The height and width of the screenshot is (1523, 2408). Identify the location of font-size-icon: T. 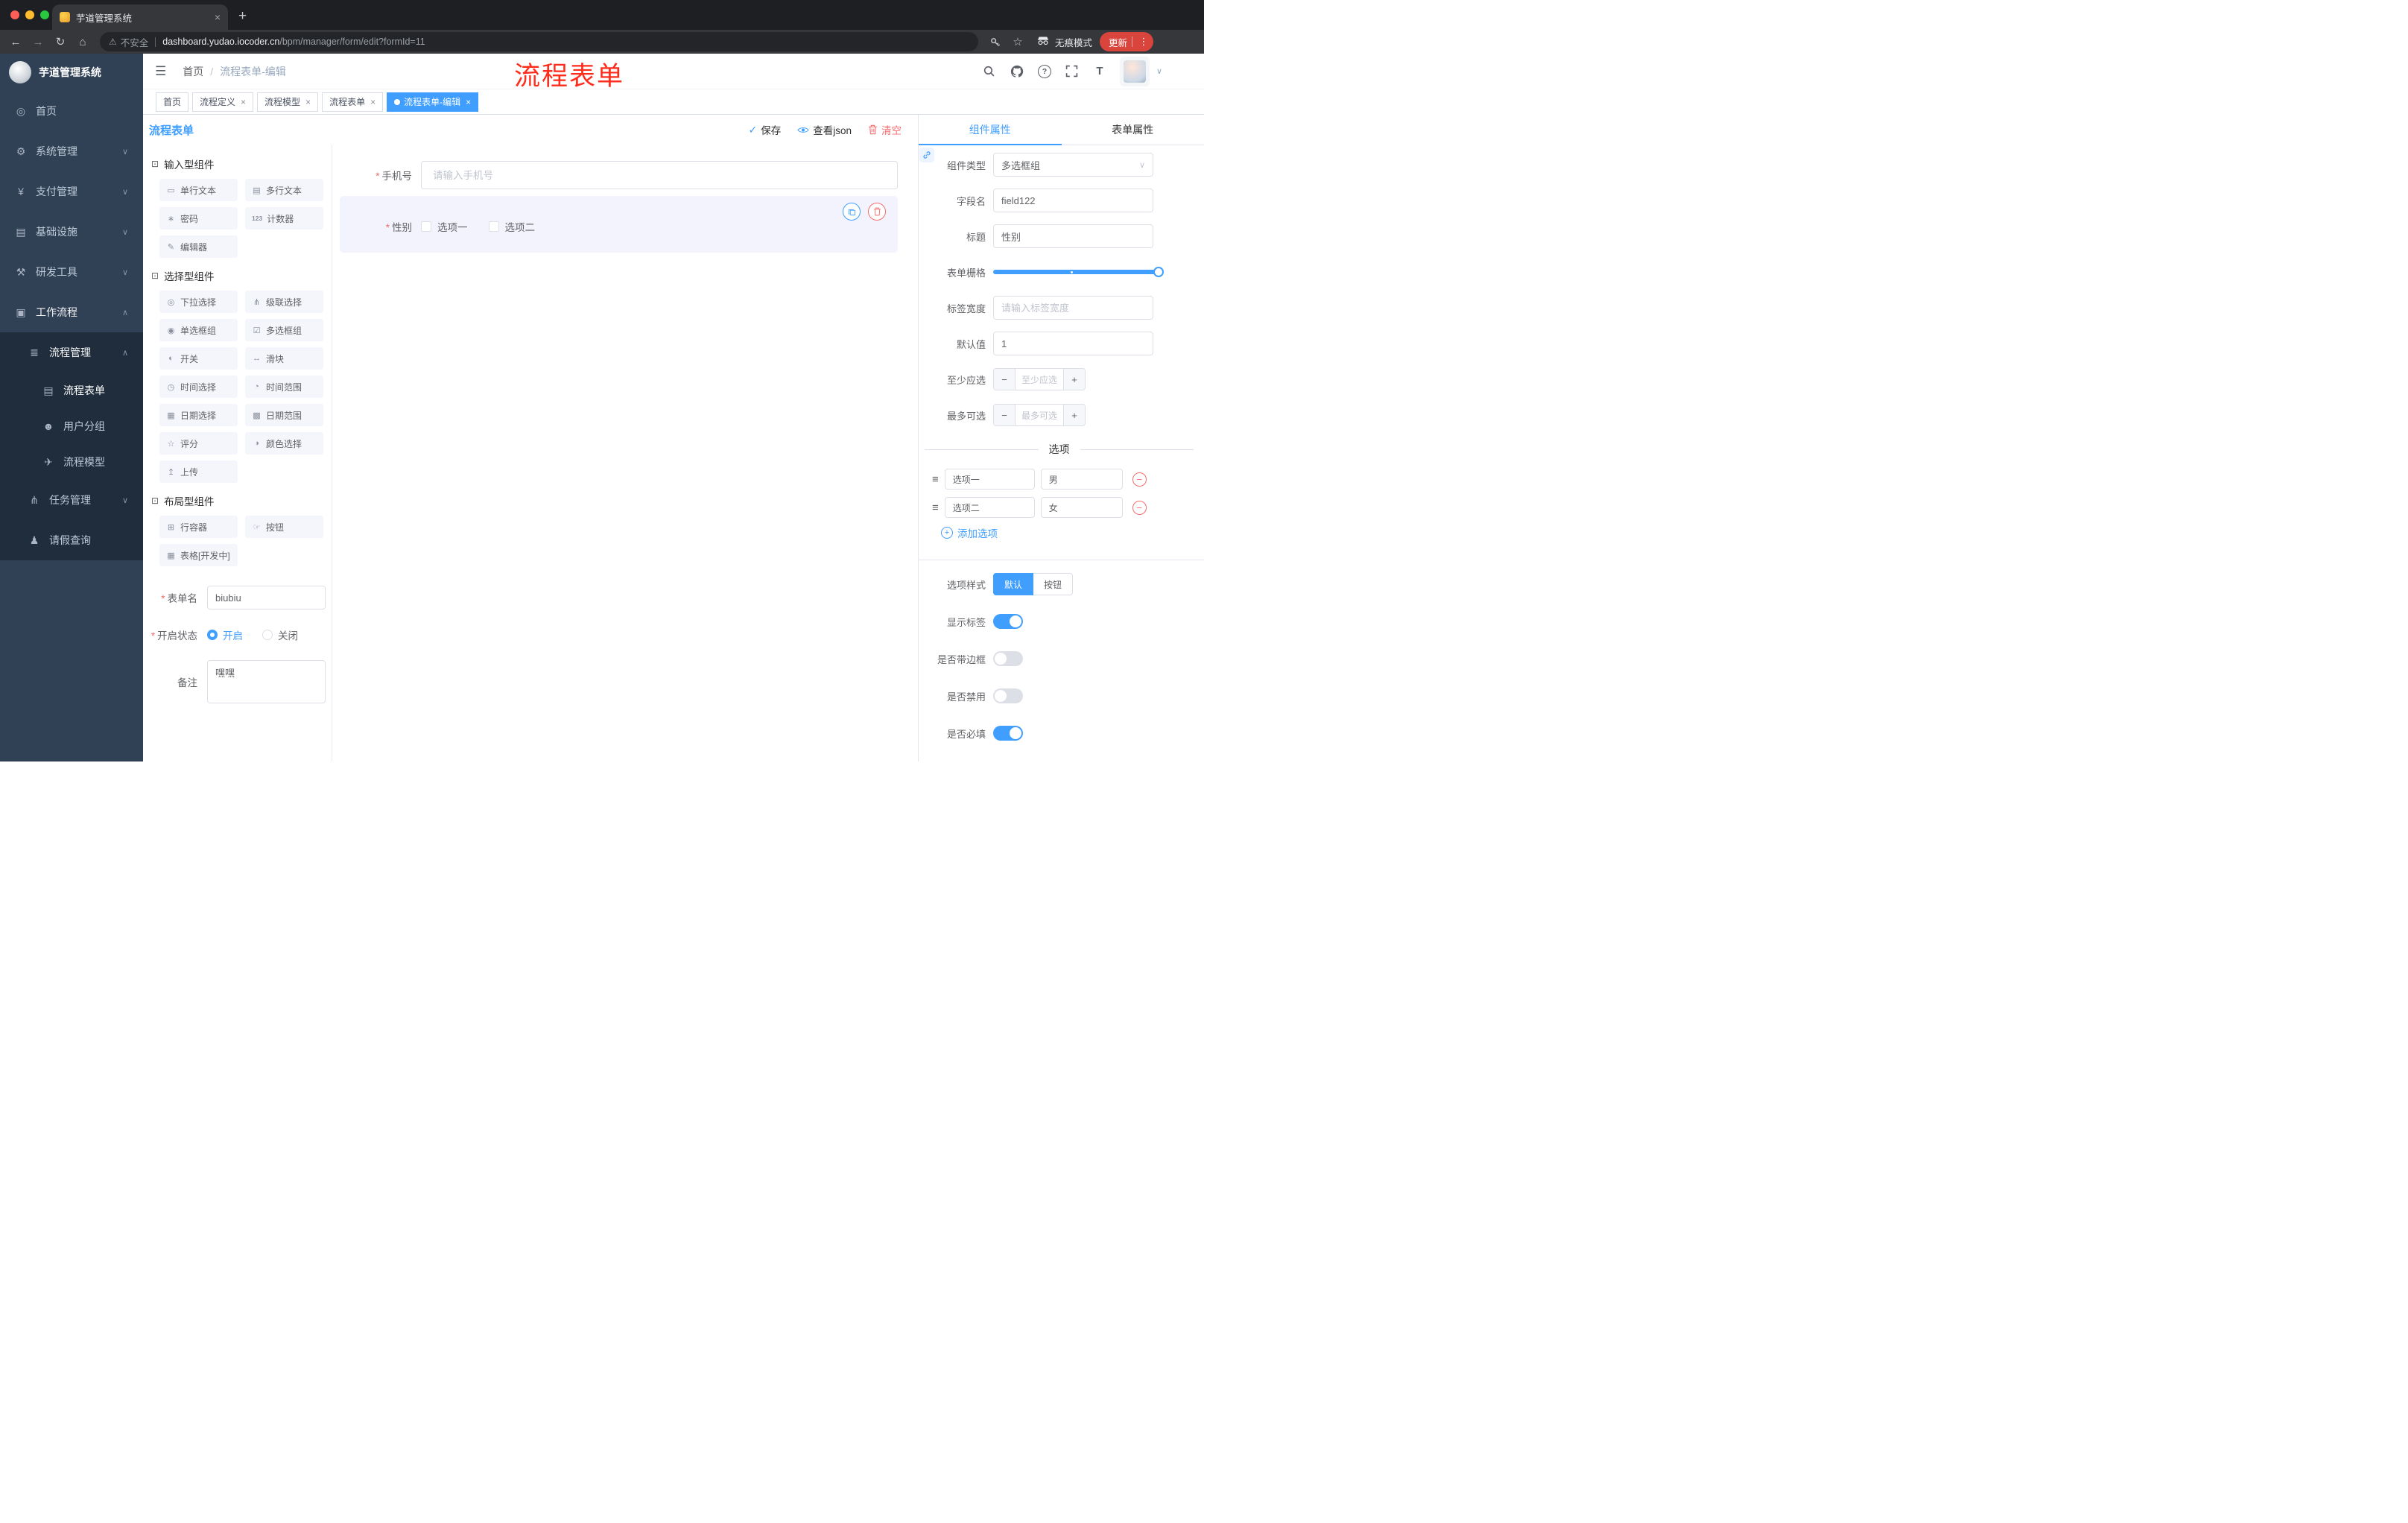
(1099, 71).